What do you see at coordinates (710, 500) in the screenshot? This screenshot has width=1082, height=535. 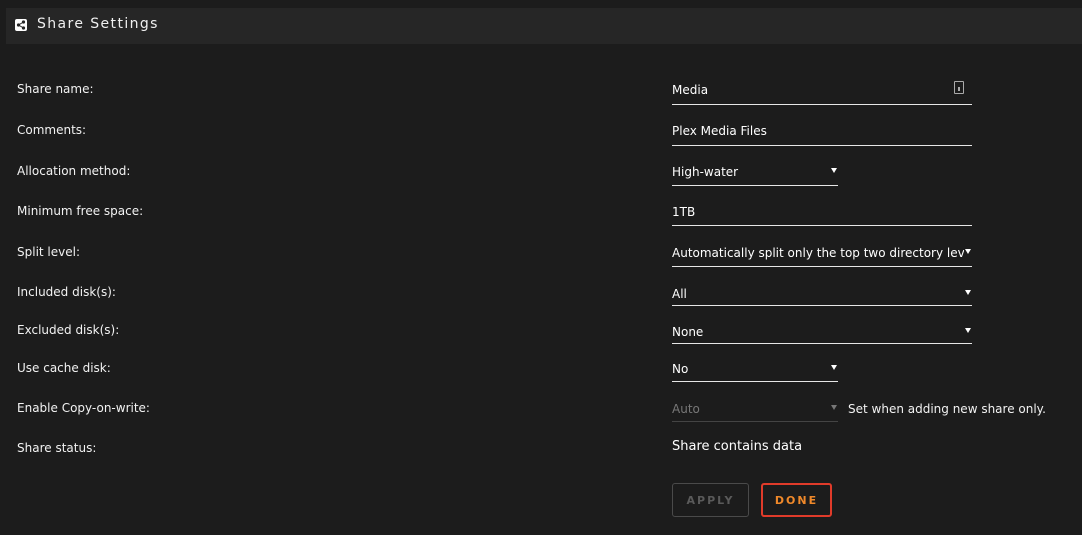 I see `apply-button: APPLY` at bounding box center [710, 500].